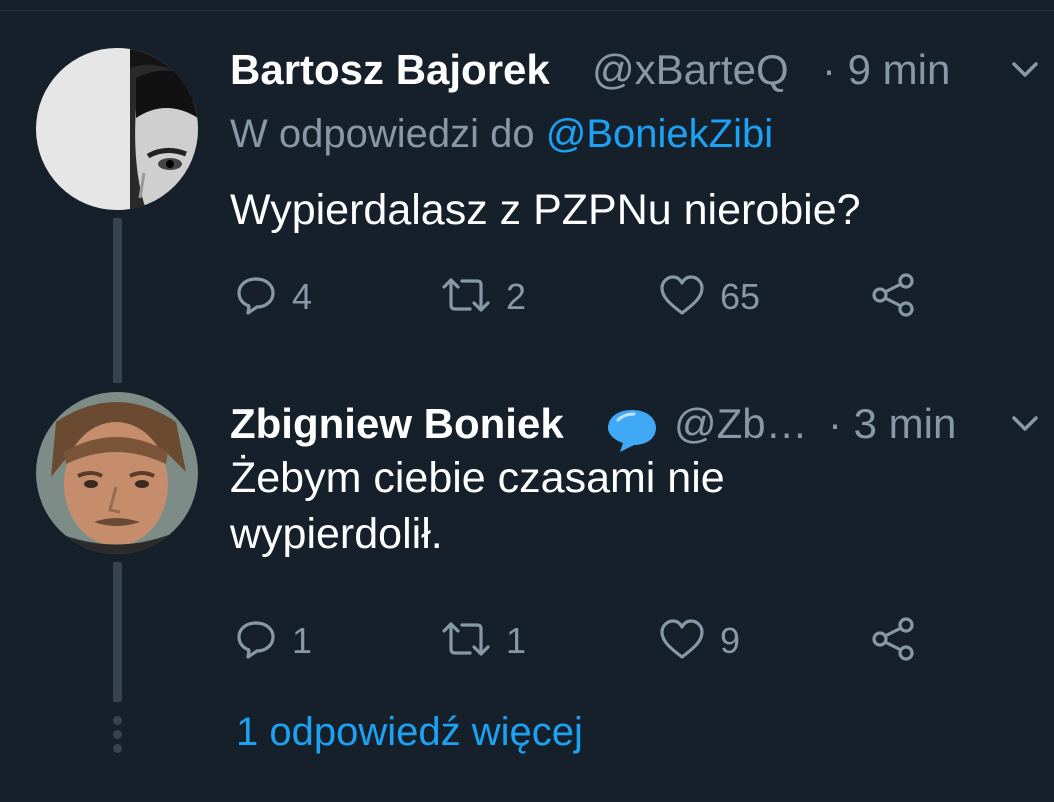 The image size is (1054, 802). I want to click on like-button: 65, so click(709, 297).